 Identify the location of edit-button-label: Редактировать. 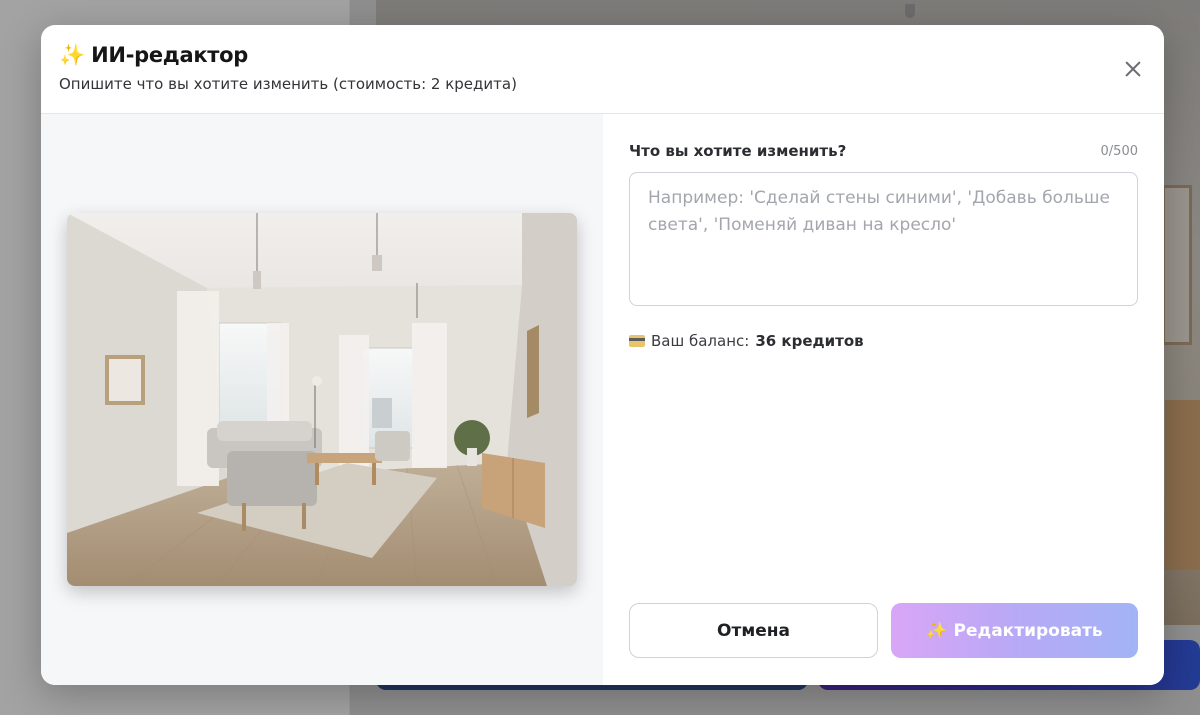
(1028, 630).